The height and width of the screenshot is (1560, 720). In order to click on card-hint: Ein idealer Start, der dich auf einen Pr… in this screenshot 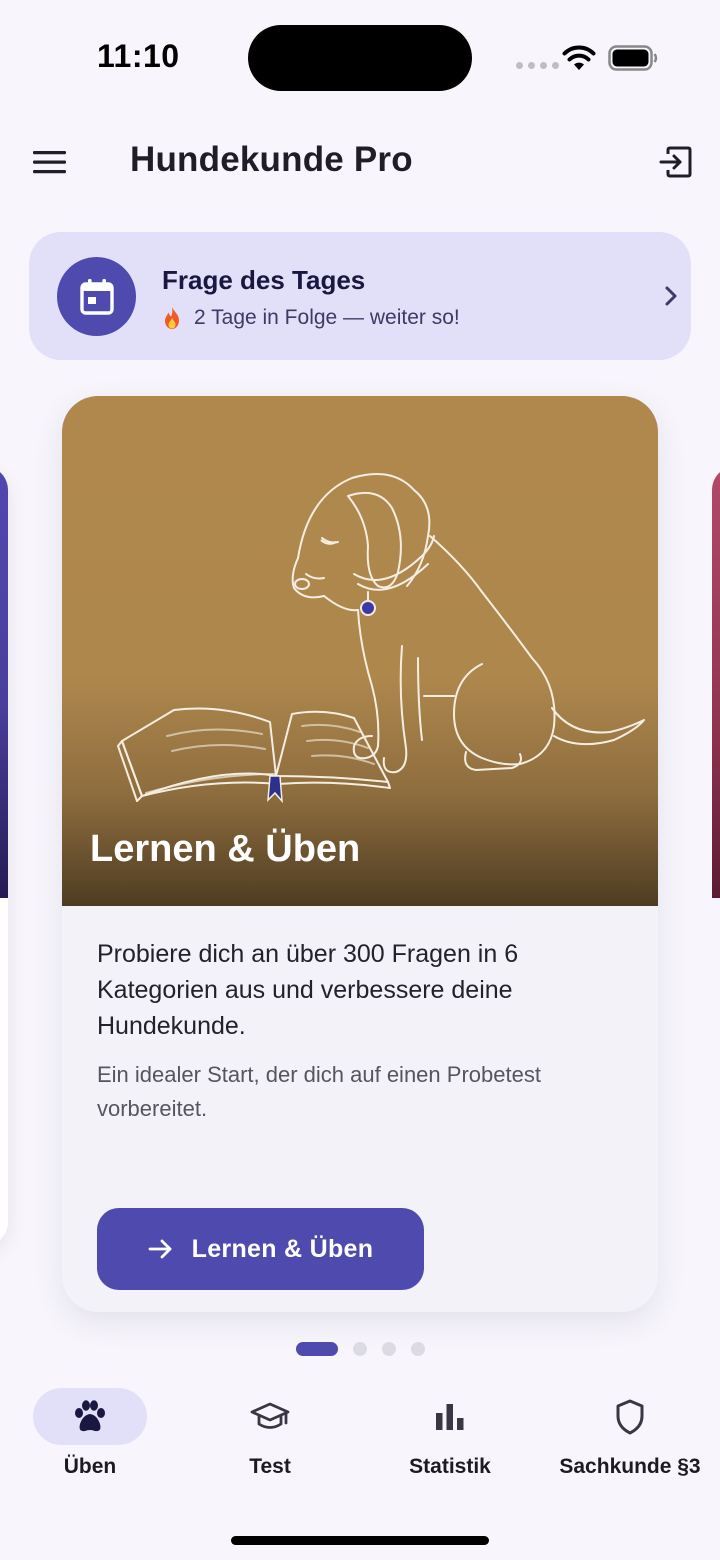, I will do `click(319, 1091)`.